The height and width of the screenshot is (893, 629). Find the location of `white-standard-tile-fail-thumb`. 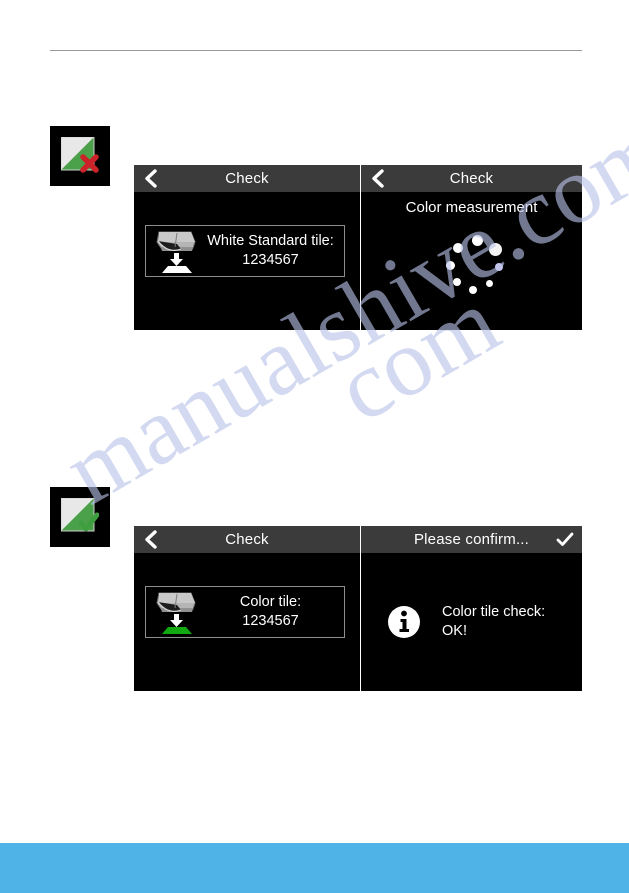

white-standard-tile-fail-thumb is located at coordinates (80, 156).